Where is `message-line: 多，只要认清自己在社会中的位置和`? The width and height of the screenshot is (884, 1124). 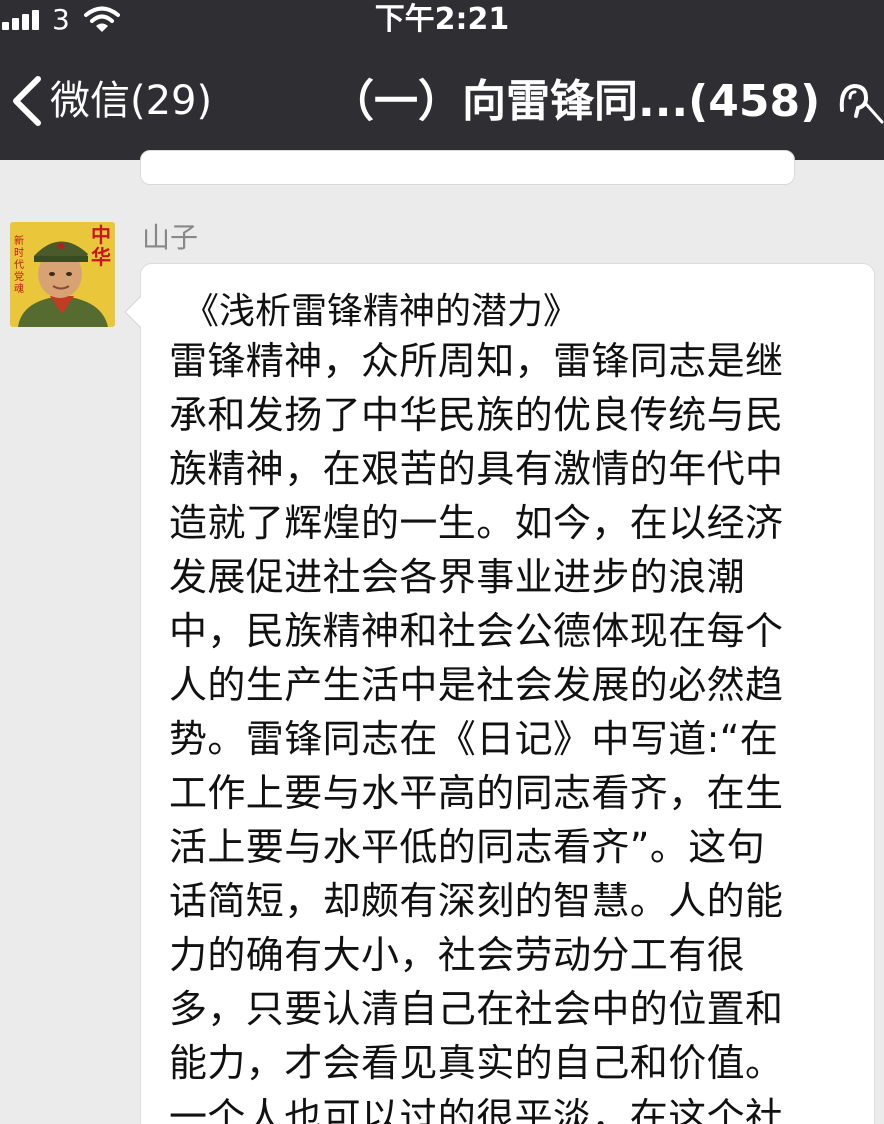
message-line: 多，只要认清自己在社会中的位置和 is located at coordinates (476, 1009).